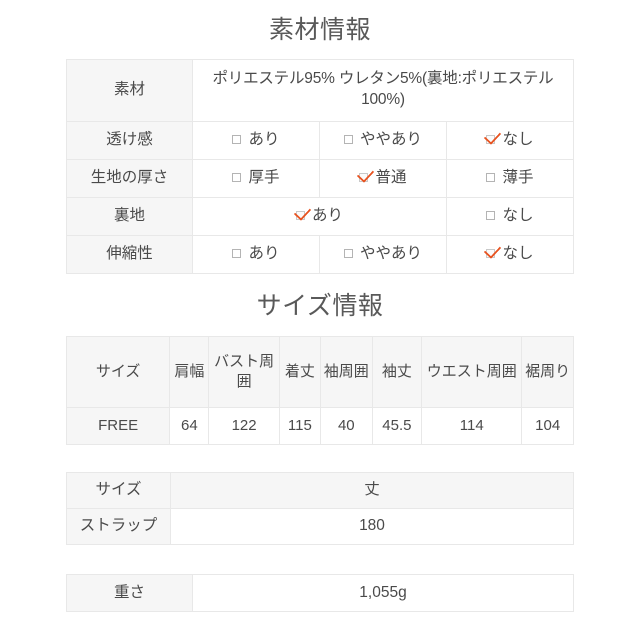  I want to click on lining-option-cell-2: なし, so click(510, 216).